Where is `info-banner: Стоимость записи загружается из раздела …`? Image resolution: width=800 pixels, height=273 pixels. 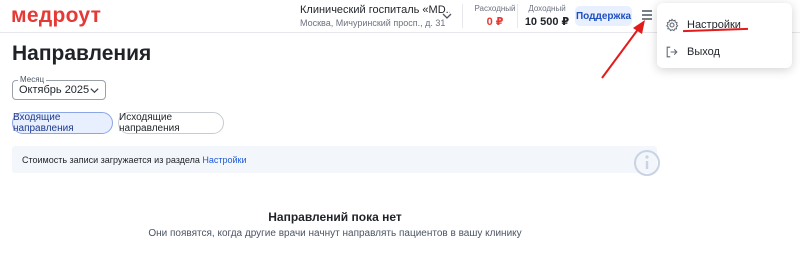 info-banner: Стоимость записи загружается из раздела … is located at coordinates (336, 161).